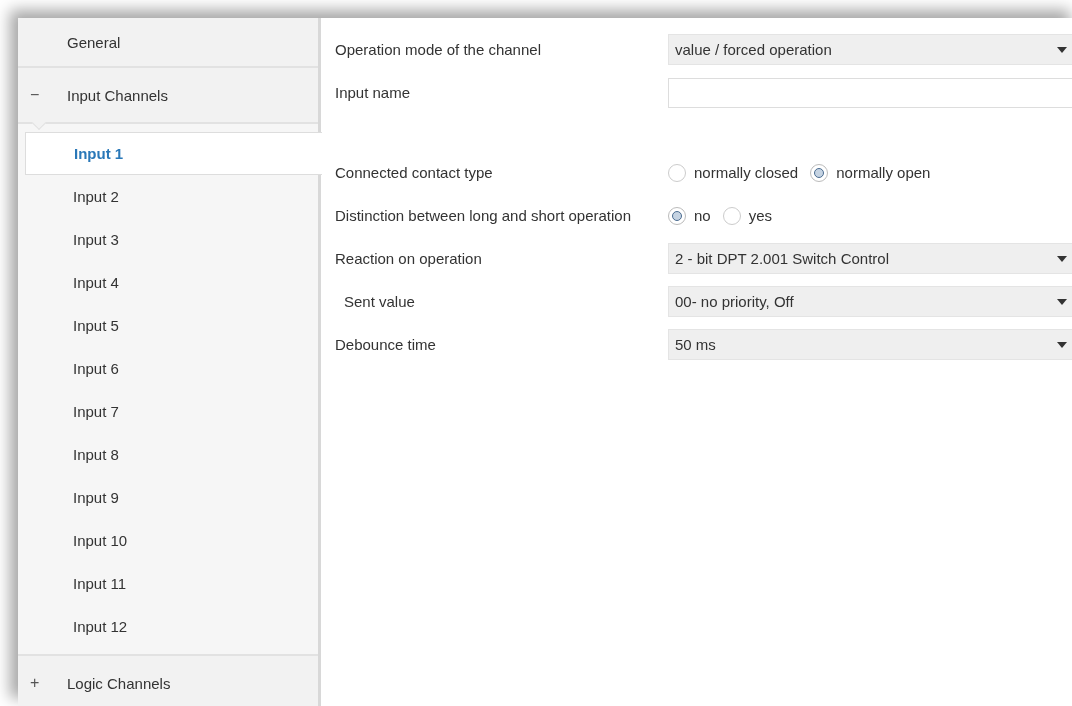  What do you see at coordinates (870, 258) in the screenshot?
I see `dropdown: 2 - bit DPT 2.001 Switch Control` at bounding box center [870, 258].